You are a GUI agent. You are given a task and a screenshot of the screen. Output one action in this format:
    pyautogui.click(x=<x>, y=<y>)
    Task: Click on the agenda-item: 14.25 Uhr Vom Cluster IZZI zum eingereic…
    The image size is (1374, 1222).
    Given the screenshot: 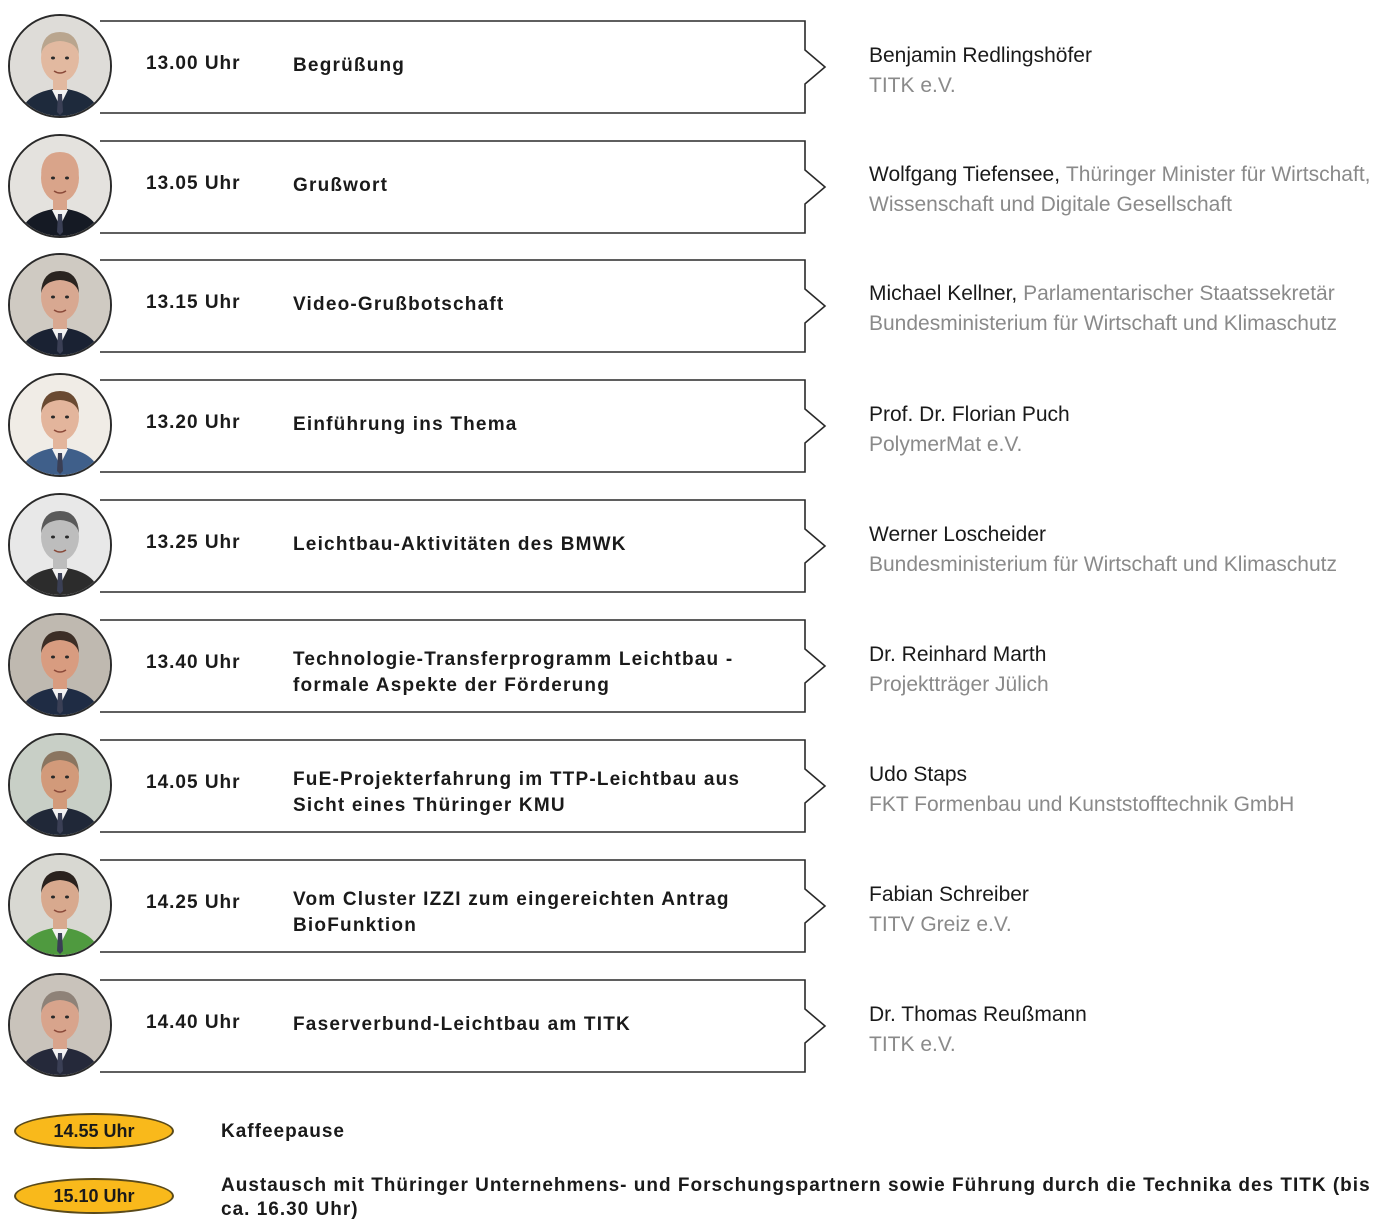 What is the action you would take?
    pyautogui.click(x=687, y=905)
    